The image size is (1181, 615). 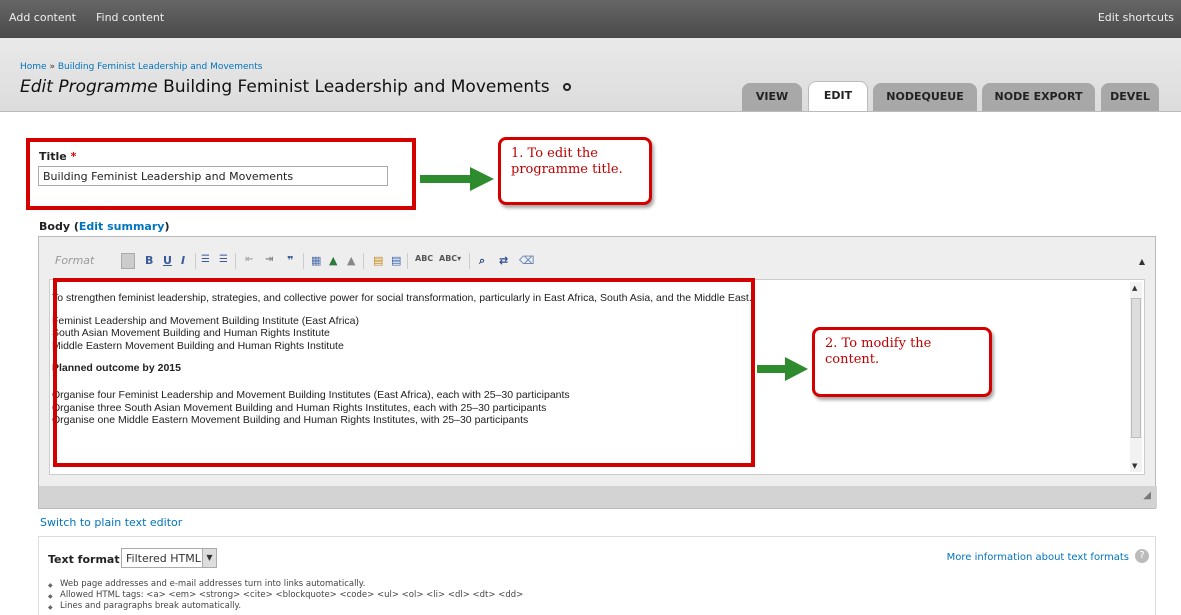 I want to click on numbered-list-icon: ☰, so click(x=205, y=259).